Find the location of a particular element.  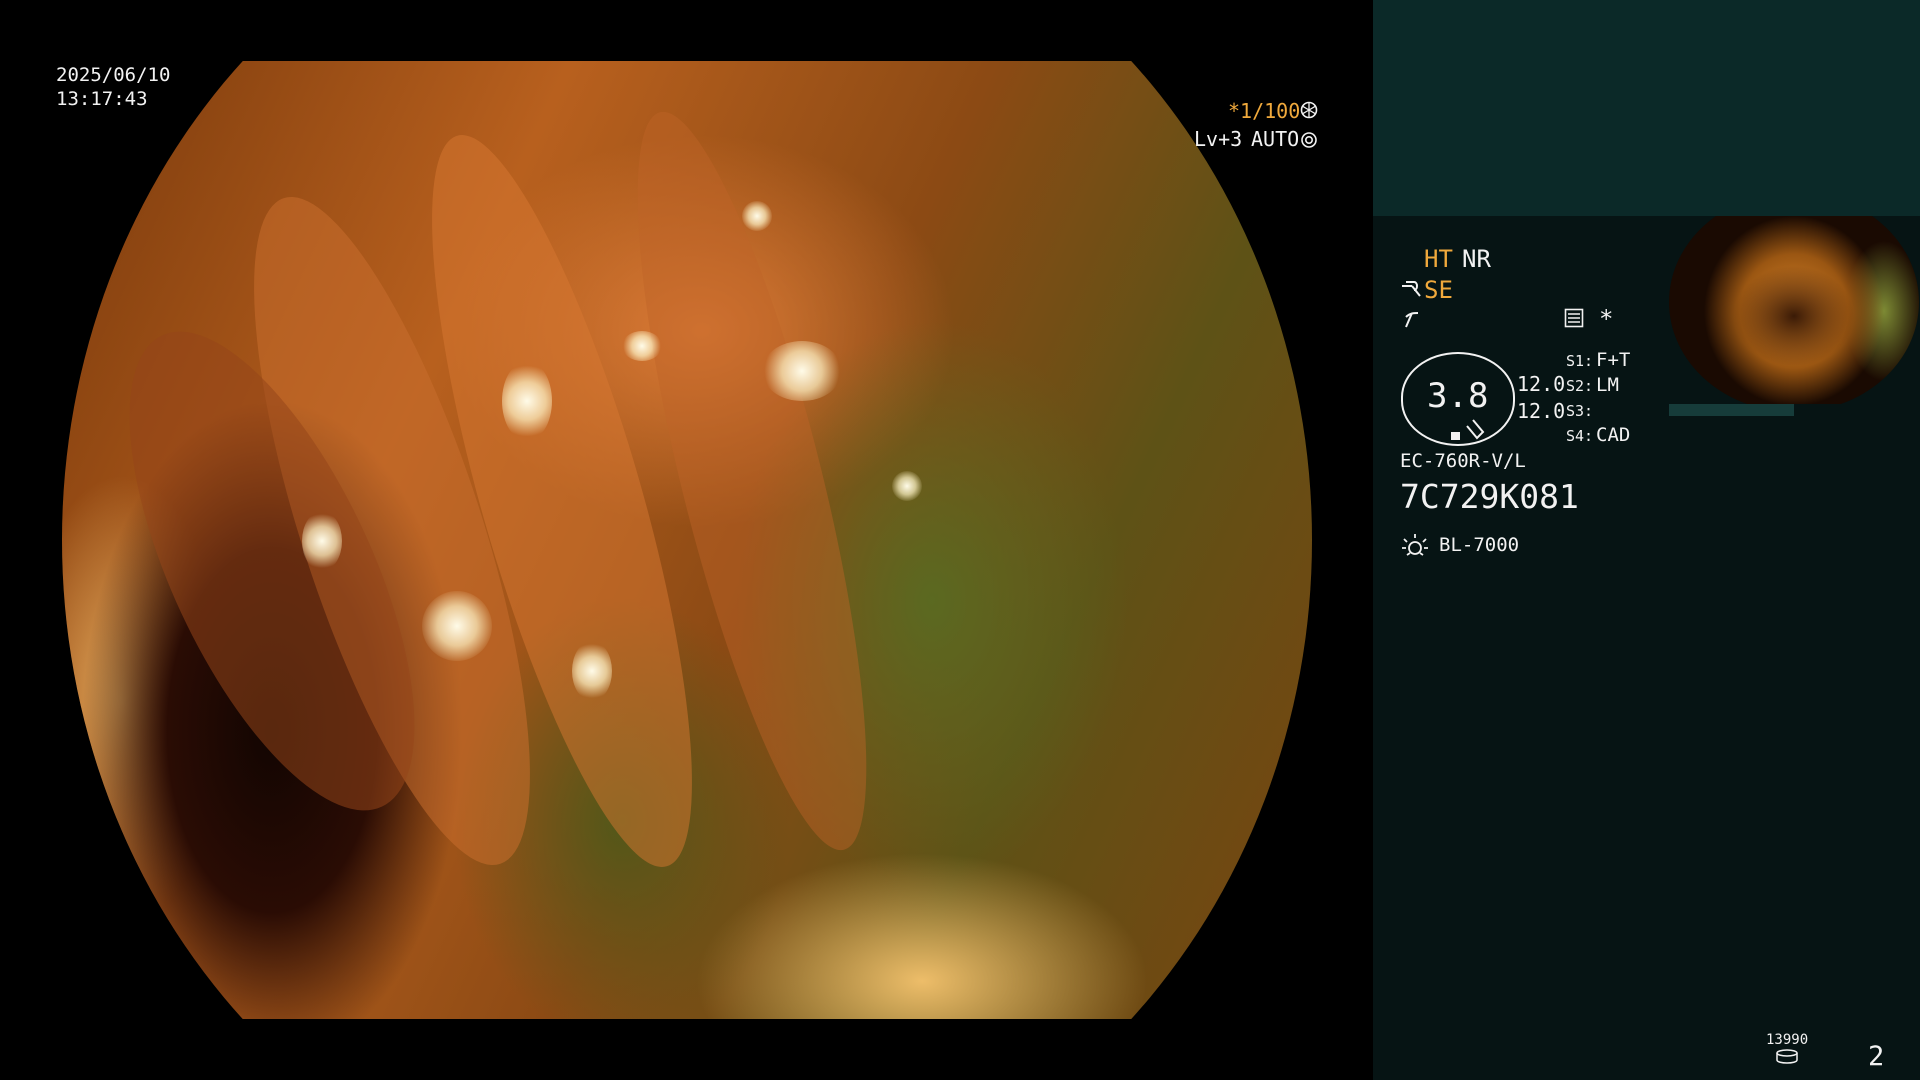

gear-icon is located at coordinates (1309, 140).